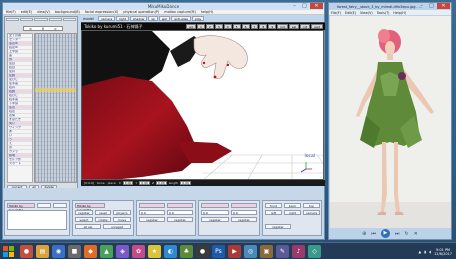  I want to click on delete-icon: ✕, so click(416, 234).